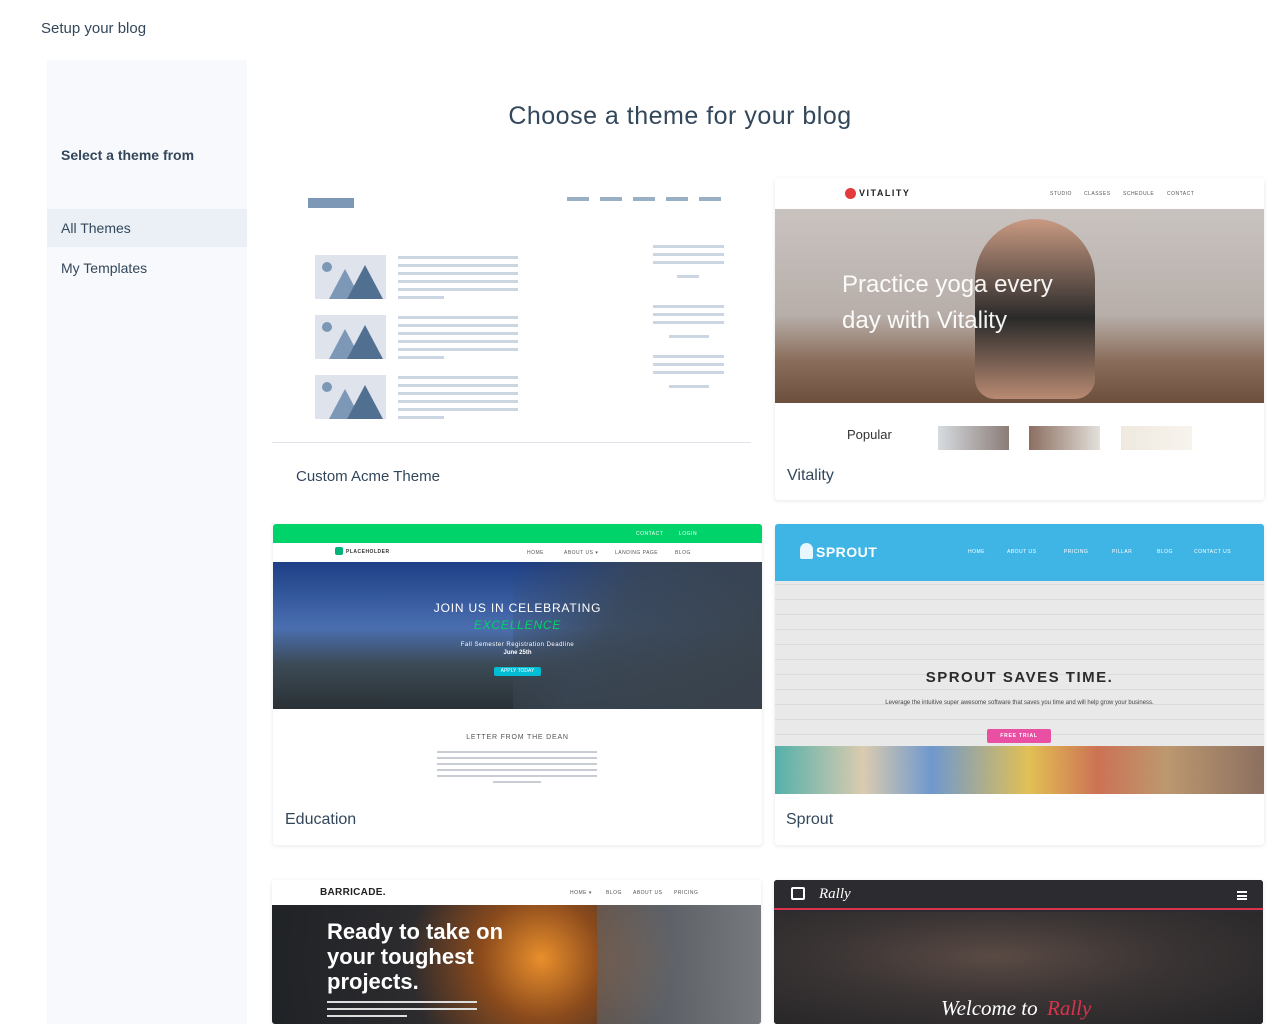 The width and height of the screenshot is (1280, 1024). What do you see at coordinates (1019, 306) in the screenshot?
I see `vitality-hero-image: Practice yoga every day with Vitality` at bounding box center [1019, 306].